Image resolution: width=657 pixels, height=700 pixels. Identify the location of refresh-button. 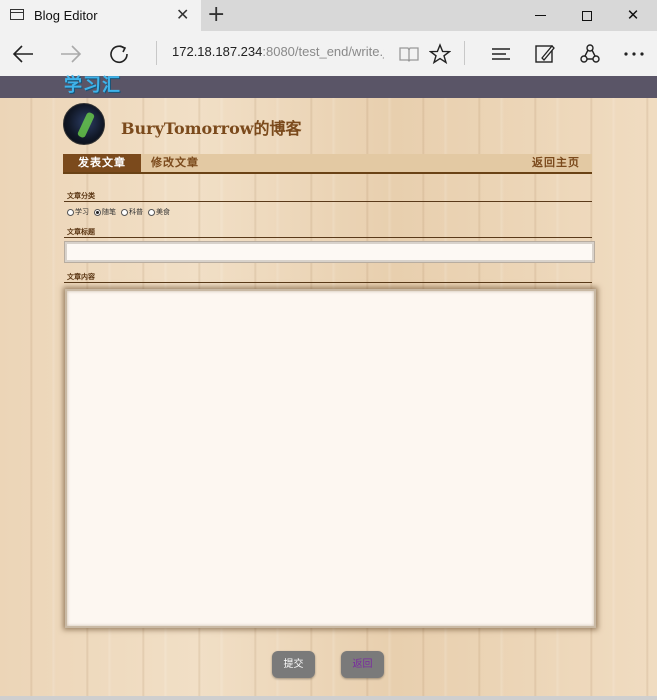
(119, 54).